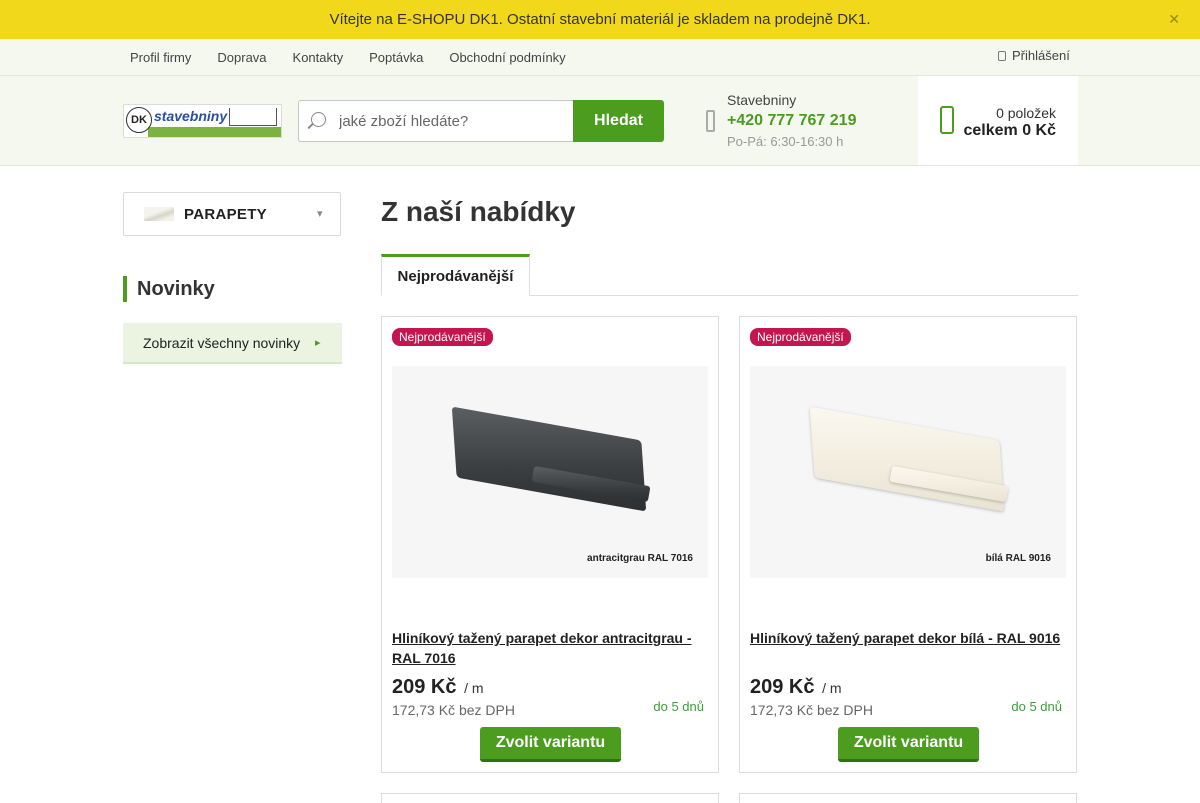  Describe the element at coordinates (550, 472) in the screenshot. I see `product-image: antracitgrau RAL 7016` at that location.